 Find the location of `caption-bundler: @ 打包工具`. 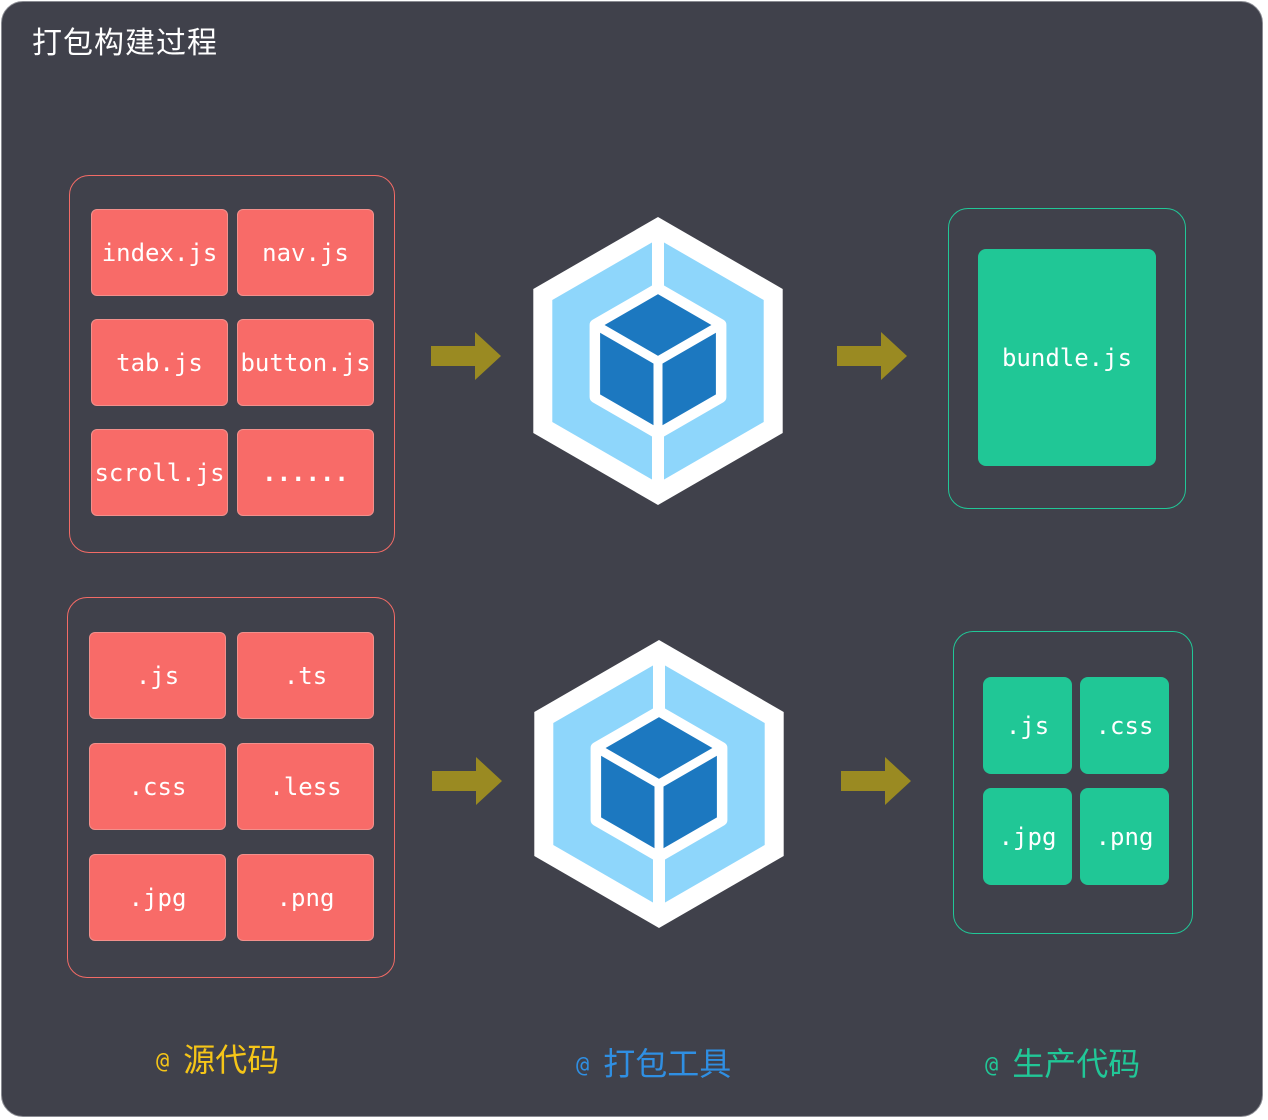

caption-bundler: @ 打包工具 is located at coordinates (653, 1062).